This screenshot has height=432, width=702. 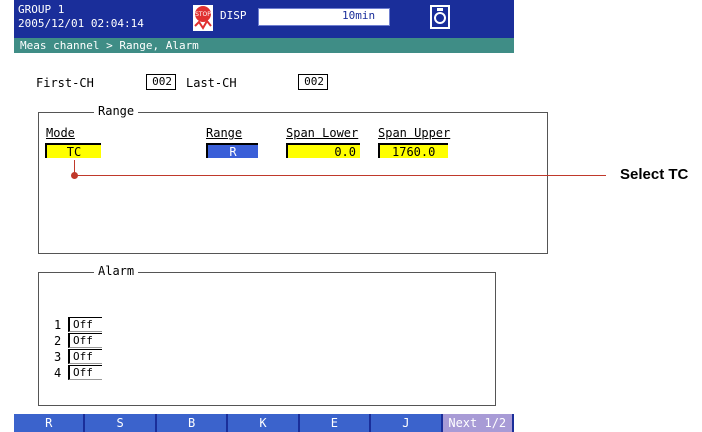 What do you see at coordinates (41, 9) in the screenshot?
I see `group-name: GROUP 1` at bounding box center [41, 9].